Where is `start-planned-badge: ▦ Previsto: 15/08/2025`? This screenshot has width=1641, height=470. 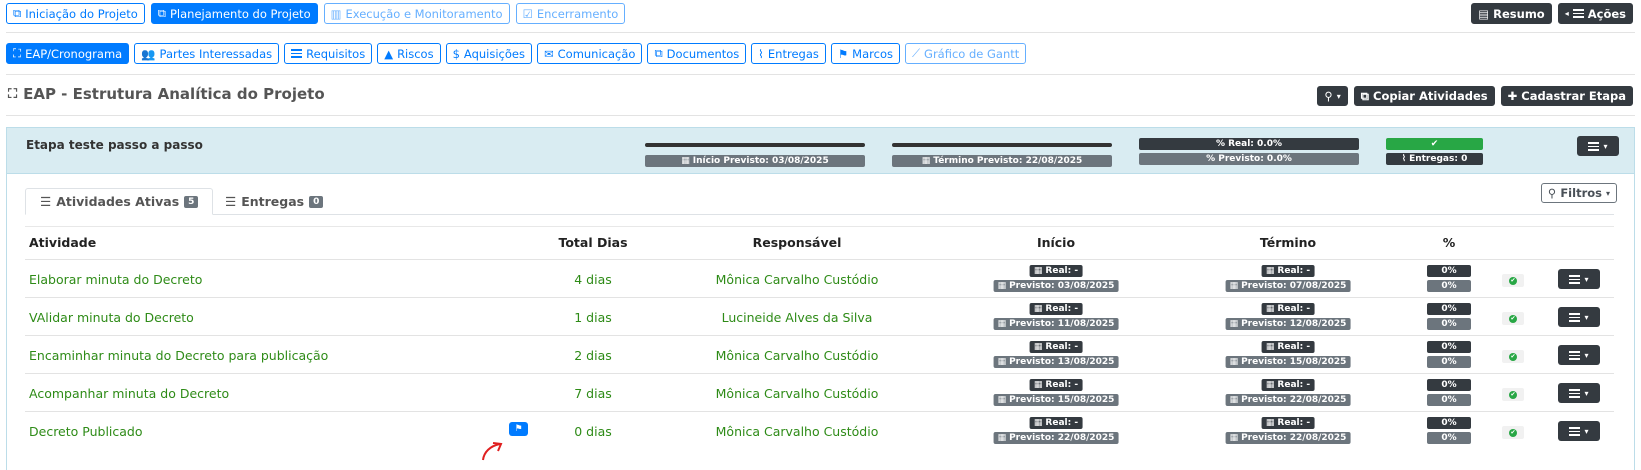
start-planned-badge: ▦ Previsto: 15/08/2025 is located at coordinates (1056, 400).